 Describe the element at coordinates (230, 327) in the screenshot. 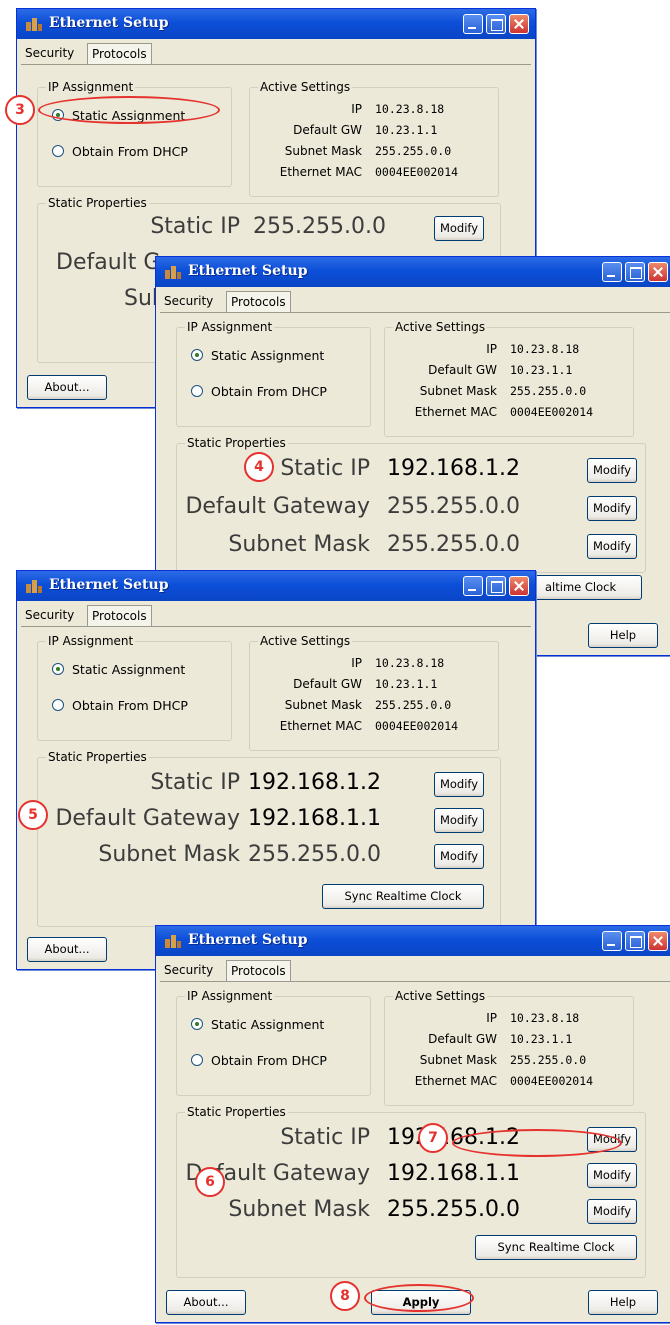

I see `group-title: IP Assignment` at that location.